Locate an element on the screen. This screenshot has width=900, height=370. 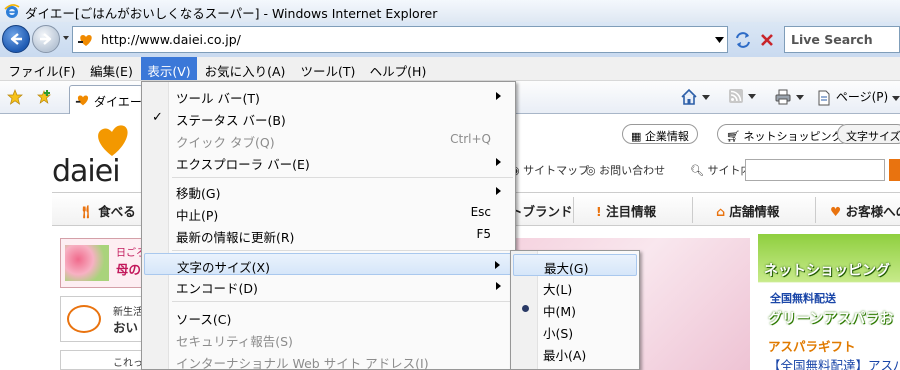
category-eat-label: 食べる is located at coordinates (117, 211).